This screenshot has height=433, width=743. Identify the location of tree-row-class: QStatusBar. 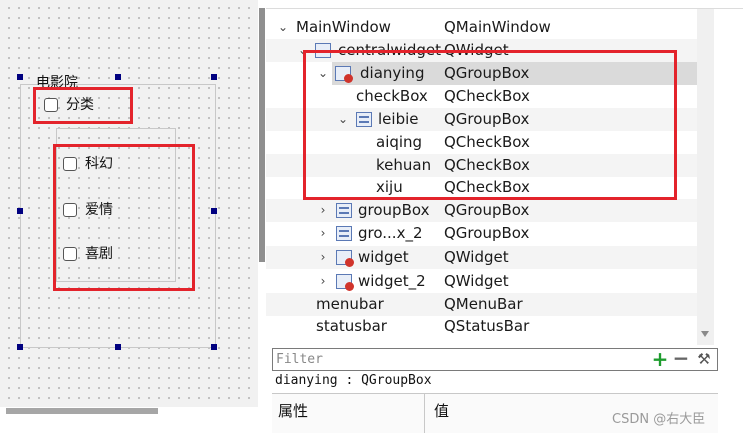
(487, 326).